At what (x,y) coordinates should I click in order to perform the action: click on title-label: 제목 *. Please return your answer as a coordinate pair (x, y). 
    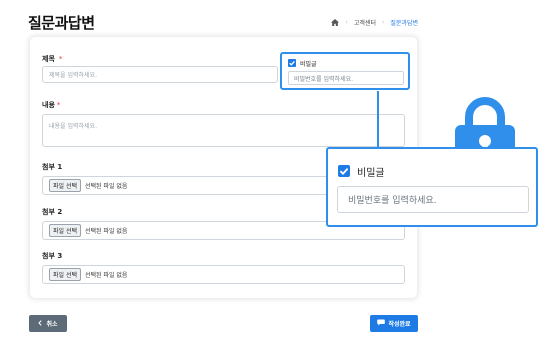
    Looking at the image, I should click on (52, 59).